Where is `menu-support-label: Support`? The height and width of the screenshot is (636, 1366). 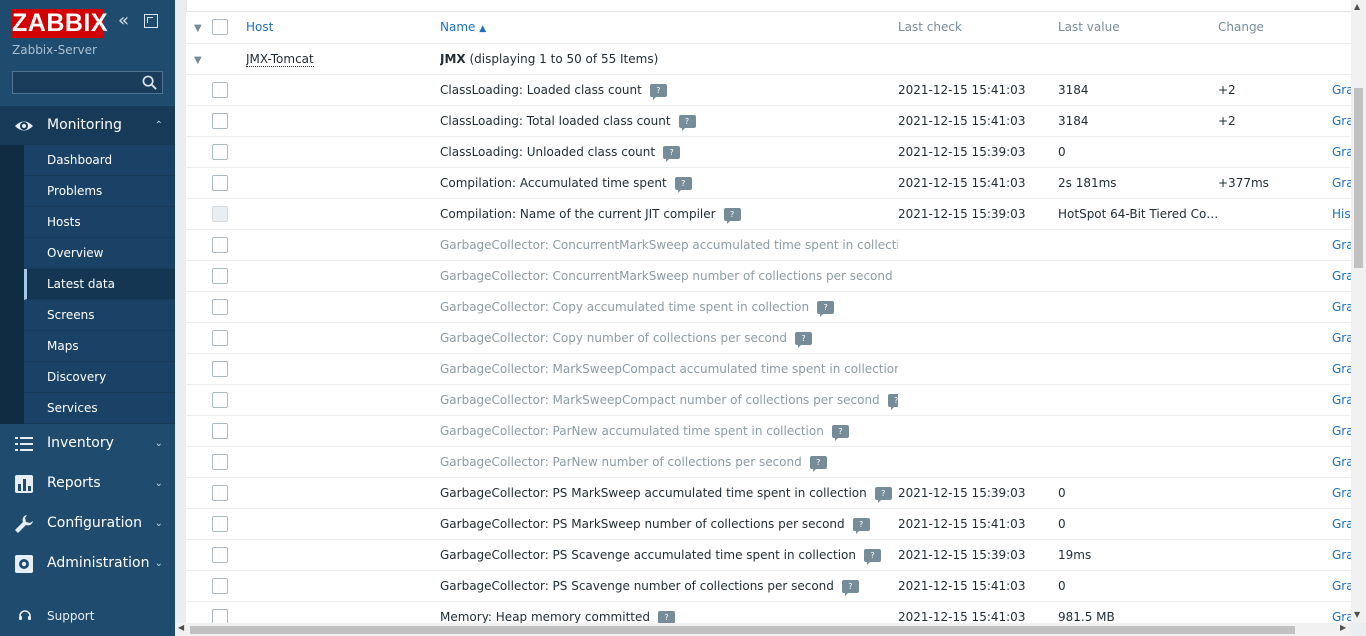 menu-support-label: Support is located at coordinates (71, 616).